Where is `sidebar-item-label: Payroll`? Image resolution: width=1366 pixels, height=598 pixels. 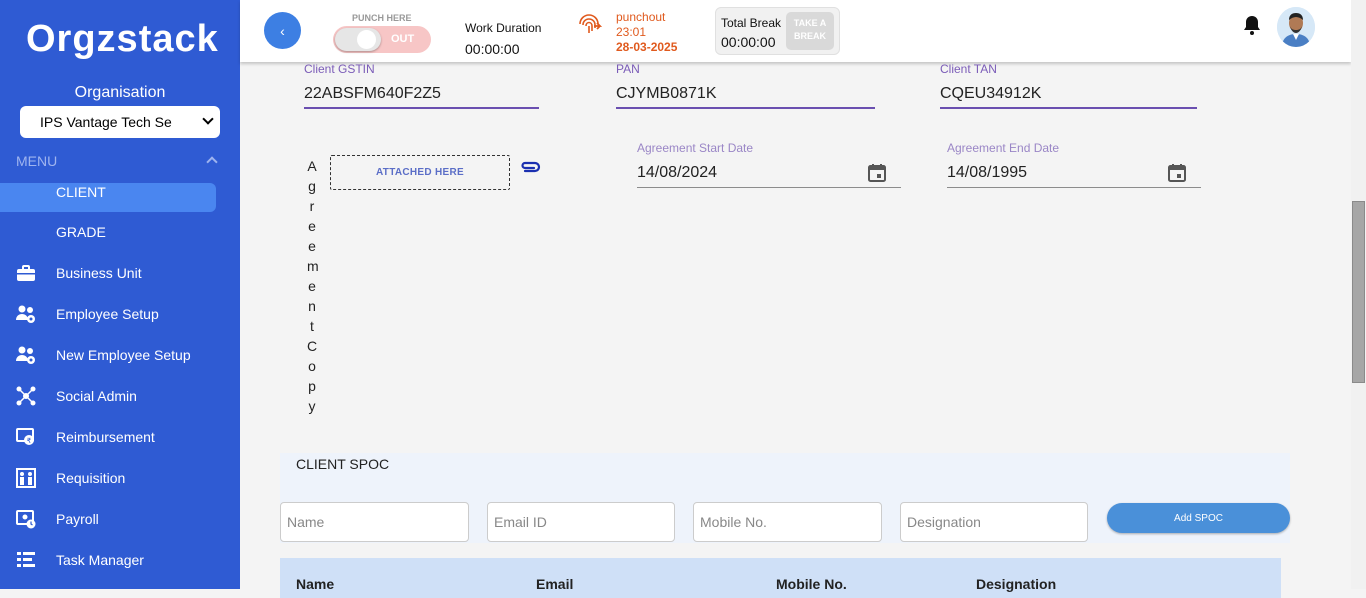
sidebar-item-label: Payroll is located at coordinates (77, 519).